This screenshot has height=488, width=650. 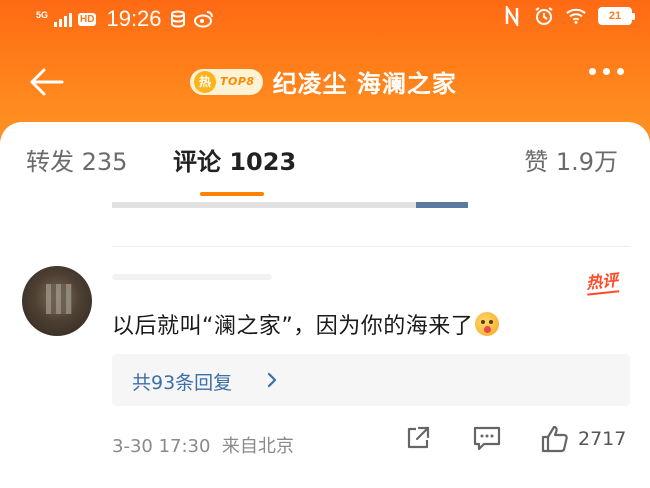 I want to click on tab-bar: 转发 235 评论 1023 赞 1.9万, so click(x=325, y=169).